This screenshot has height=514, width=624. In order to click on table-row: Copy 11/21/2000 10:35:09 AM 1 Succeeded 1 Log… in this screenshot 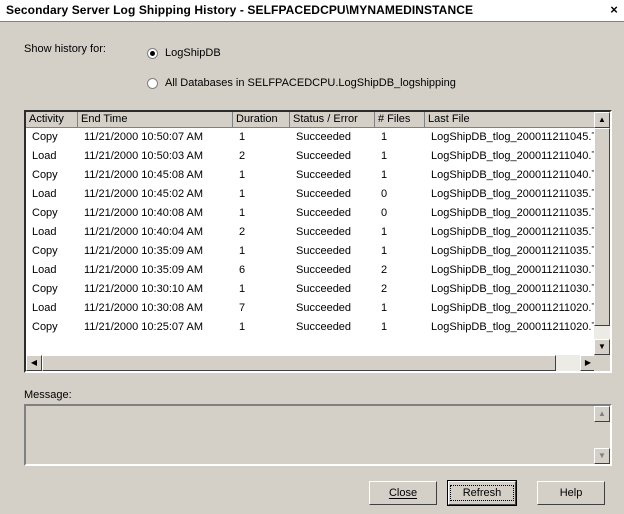, I will do `click(311, 251)`.